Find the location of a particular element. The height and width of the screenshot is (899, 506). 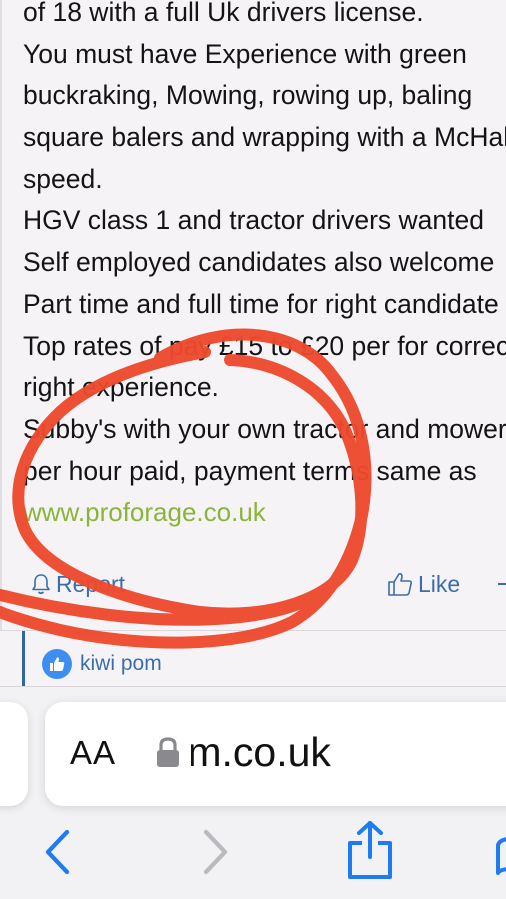

lock-icon is located at coordinates (168, 752).